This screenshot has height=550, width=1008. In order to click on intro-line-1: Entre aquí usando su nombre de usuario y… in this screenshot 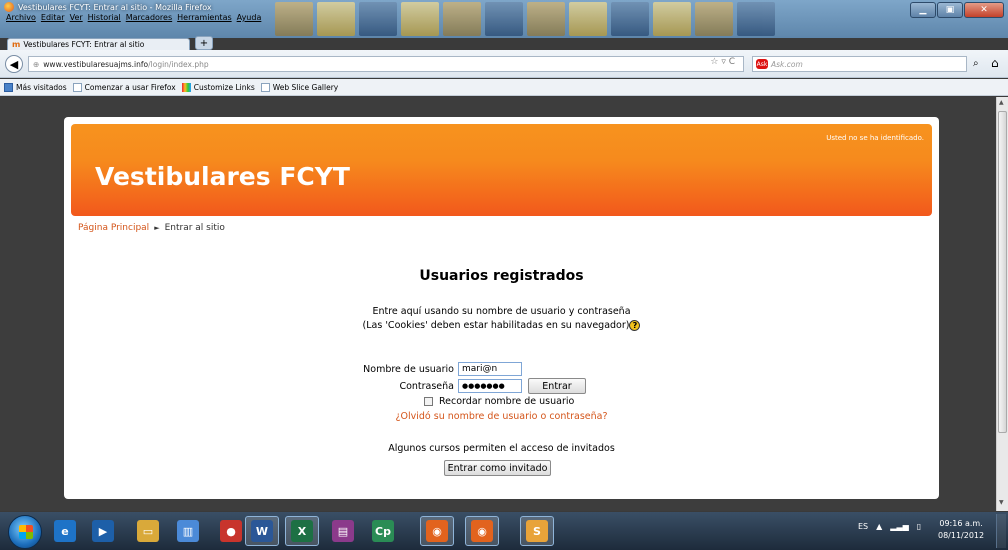, I will do `click(501, 311)`.